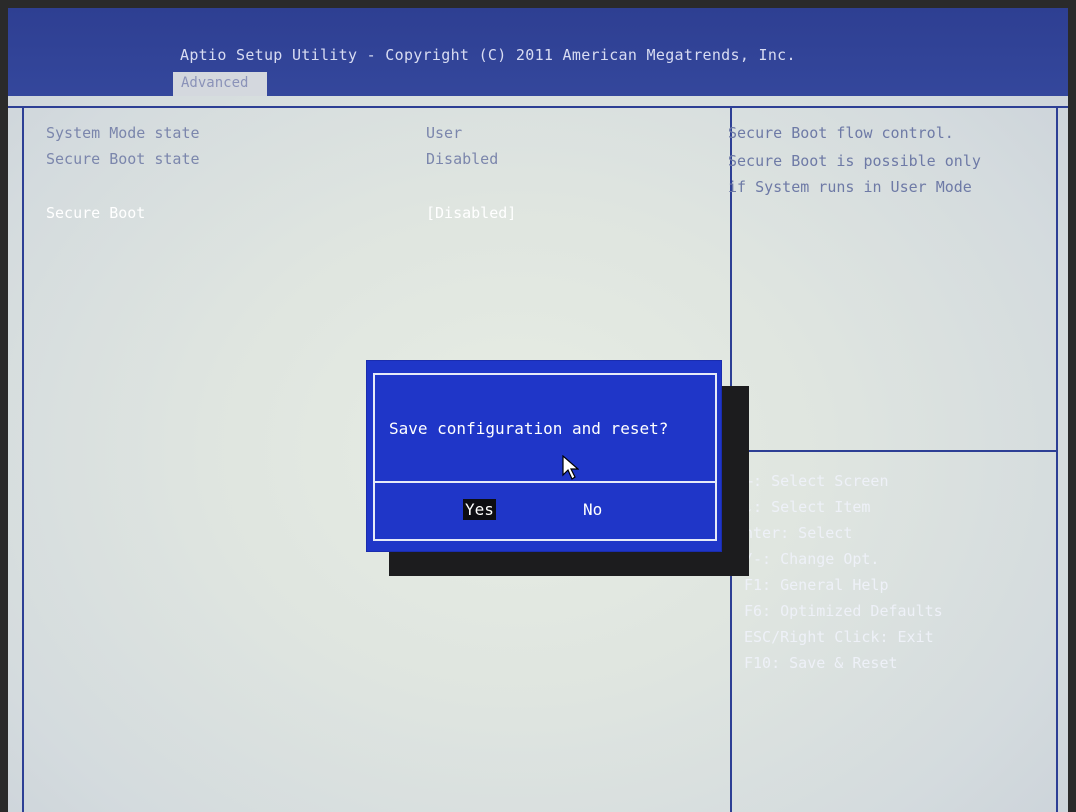  What do you see at coordinates (462, 159) in the screenshot?
I see `item-value-secure-boot-state: Disabled` at bounding box center [462, 159].